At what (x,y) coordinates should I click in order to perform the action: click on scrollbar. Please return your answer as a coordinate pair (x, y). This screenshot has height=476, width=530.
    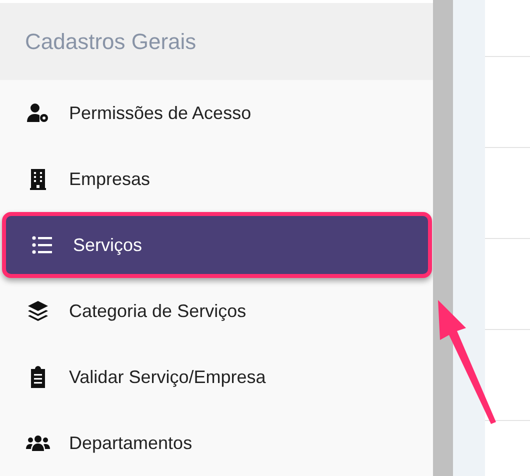
    Looking at the image, I should click on (443, 238).